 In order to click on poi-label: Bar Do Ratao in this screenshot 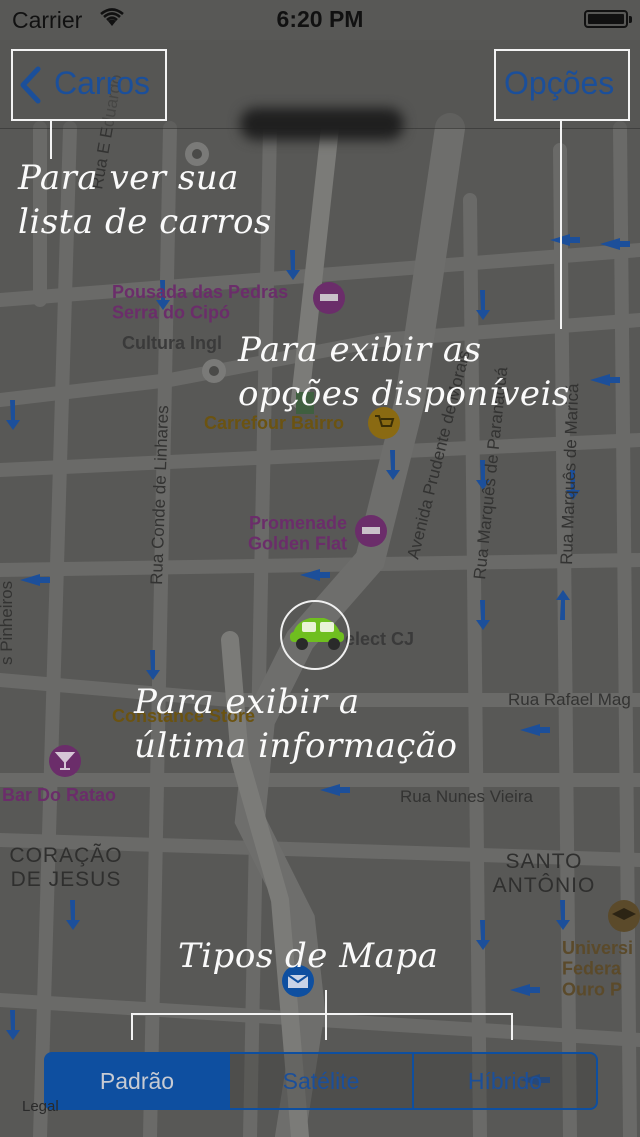, I will do `click(59, 795)`.